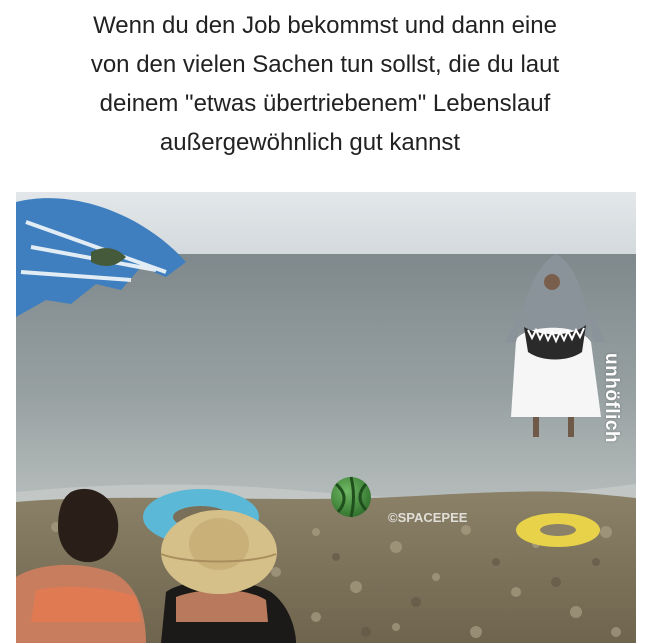 The image size is (650, 643). What do you see at coordinates (325, 103) in the screenshot?
I see `caption-line-3: deinem "etwas übertriebenem" Lebenslauf` at bounding box center [325, 103].